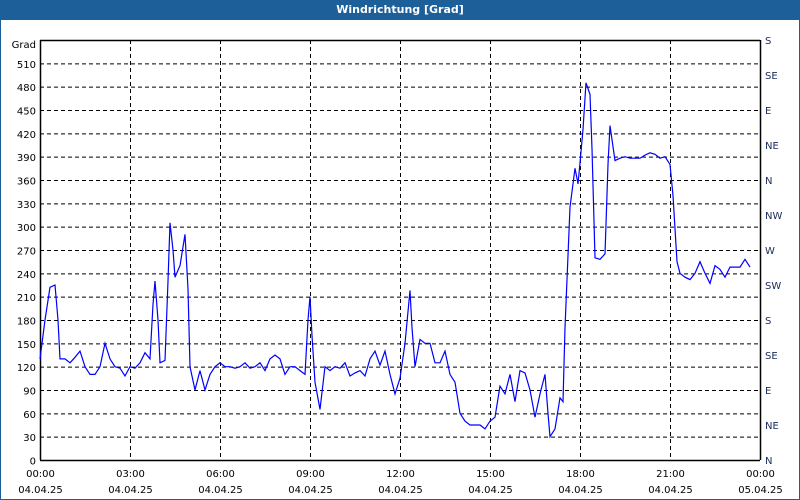 The width and height of the screenshot is (800, 500). What do you see at coordinates (26, 345) in the screenshot?
I see `y-tick-label: 150` at bounding box center [26, 345].